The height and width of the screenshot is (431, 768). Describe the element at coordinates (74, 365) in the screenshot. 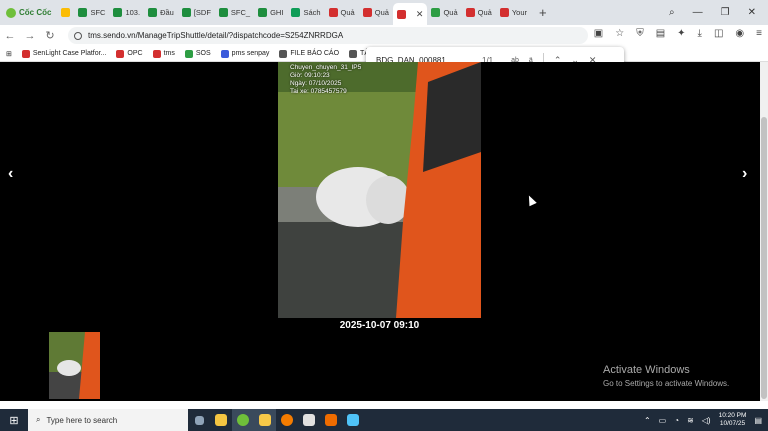

I see `photo-thumbnail` at that location.